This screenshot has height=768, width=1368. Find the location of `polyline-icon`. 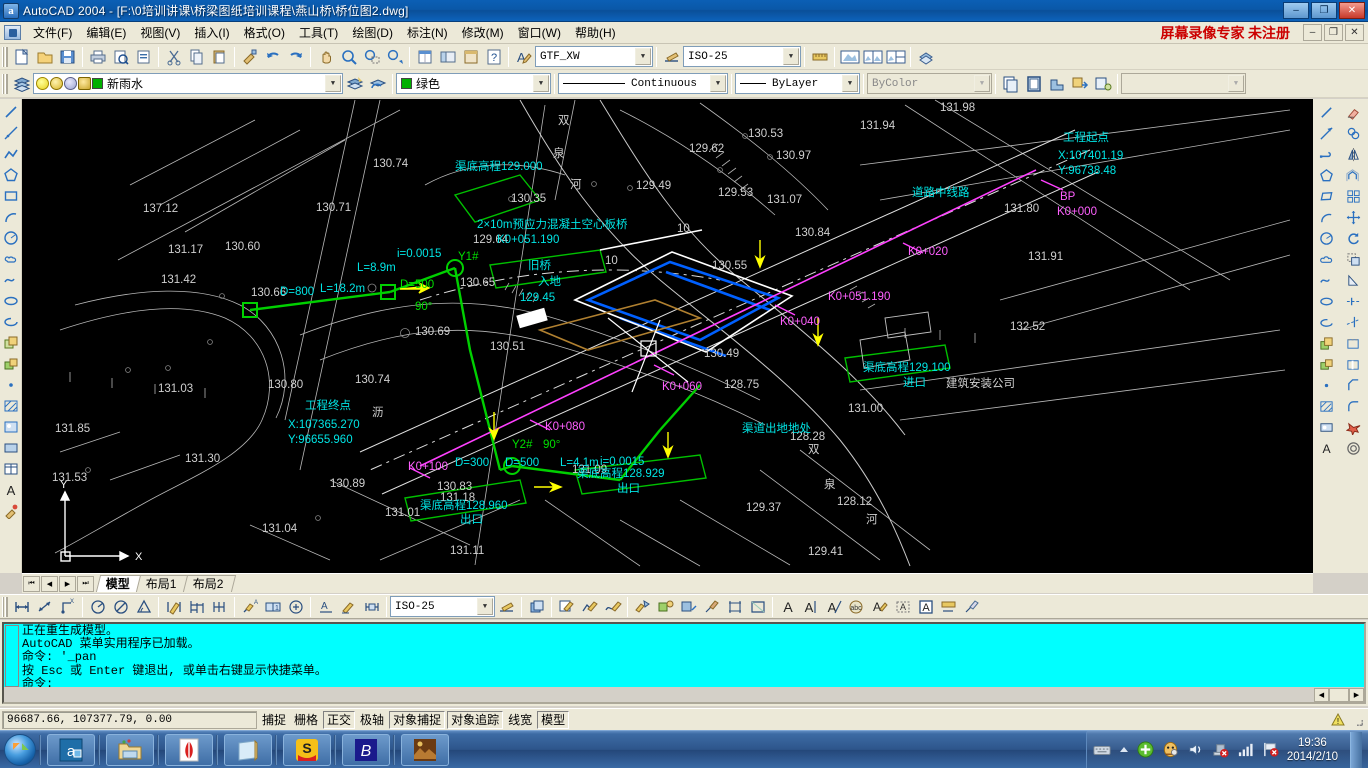

polyline-icon is located at coordinates (10, 153).